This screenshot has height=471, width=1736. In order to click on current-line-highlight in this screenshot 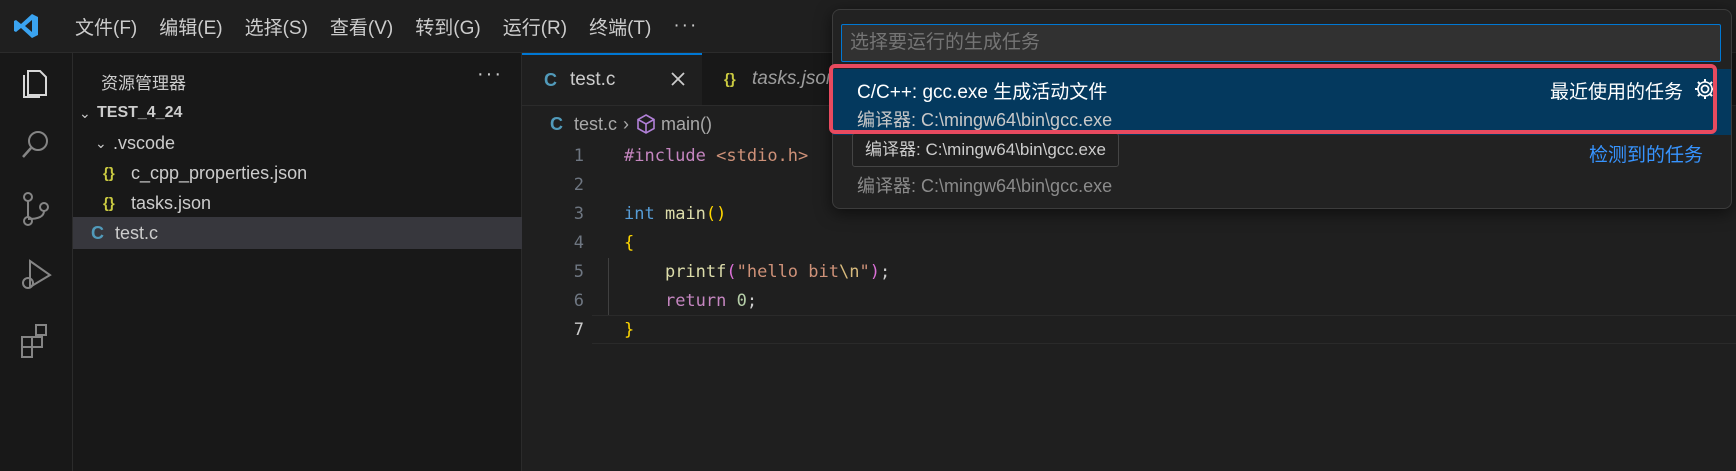, I will do `click(1164, 329)`.